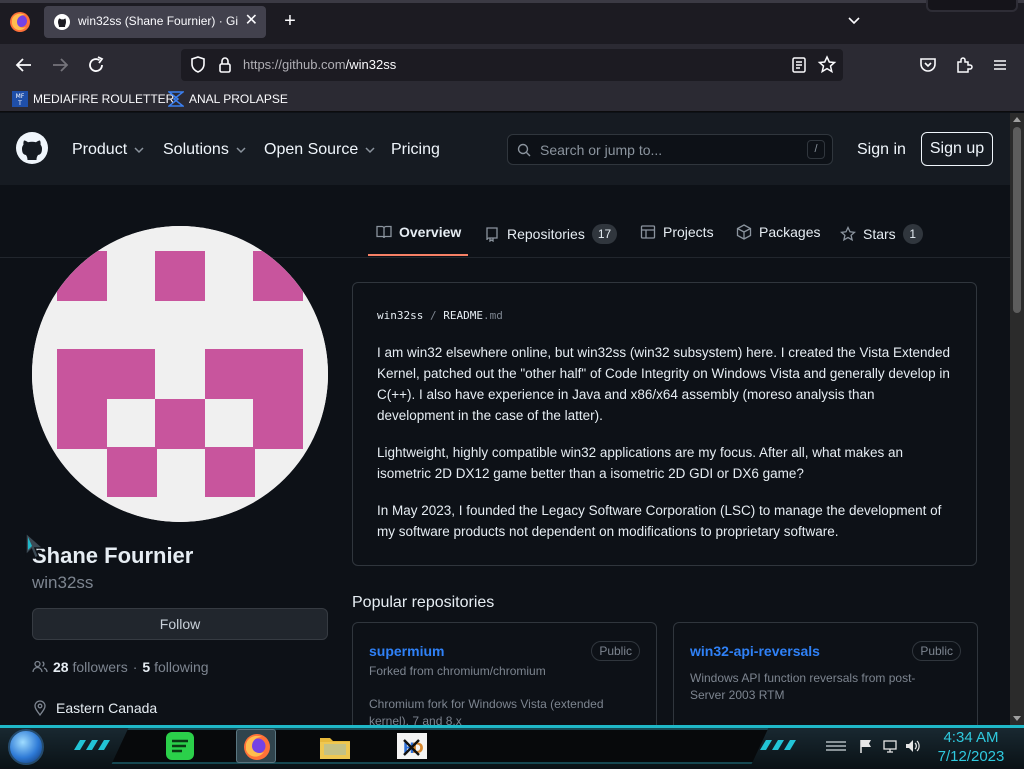 This screenshot has width=1024, height=769. I want to click on taskbar-app-notes, so click(180, 746).